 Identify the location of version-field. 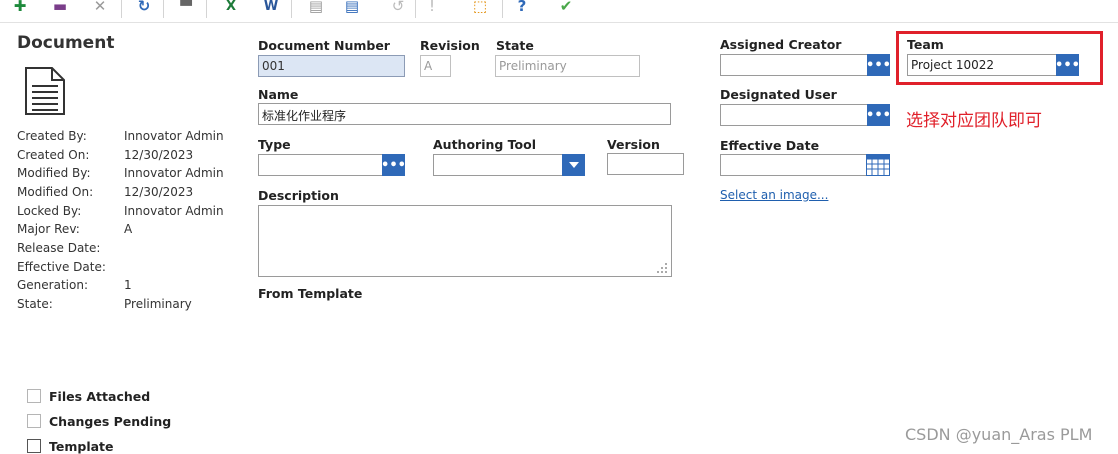
(645, 164).